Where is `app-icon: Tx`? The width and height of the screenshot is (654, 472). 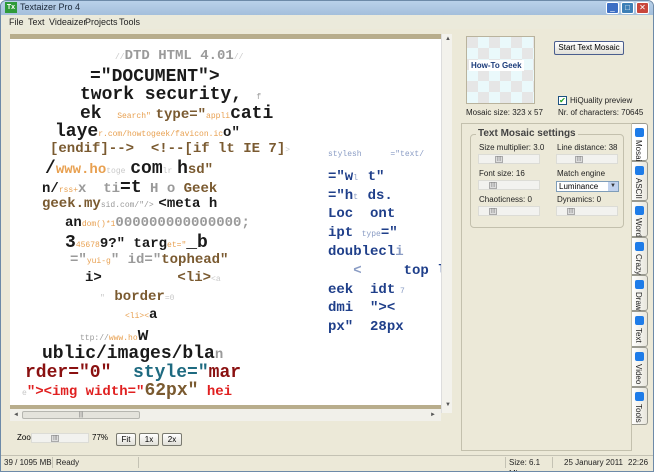 app-icon: Tx is located at coordinates (11, 7).